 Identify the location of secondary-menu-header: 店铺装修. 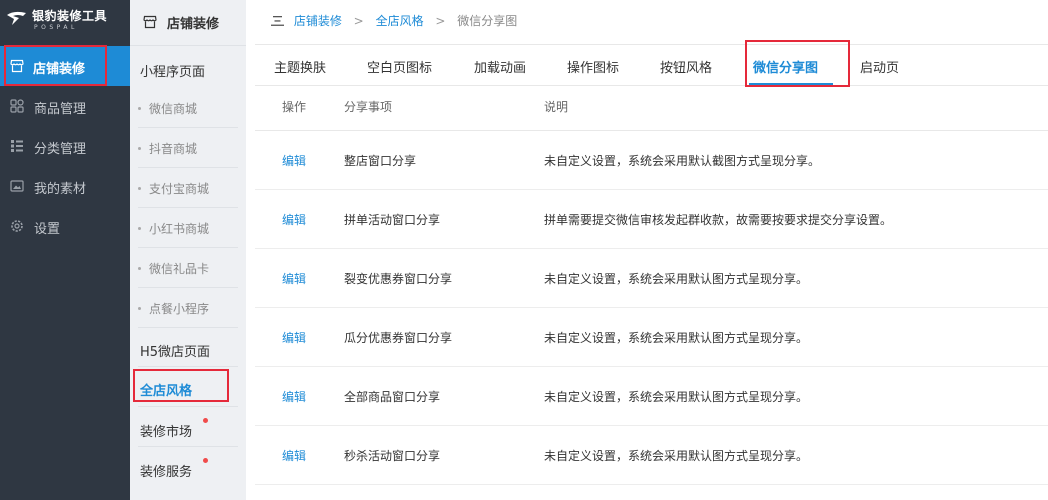
(188, 23).